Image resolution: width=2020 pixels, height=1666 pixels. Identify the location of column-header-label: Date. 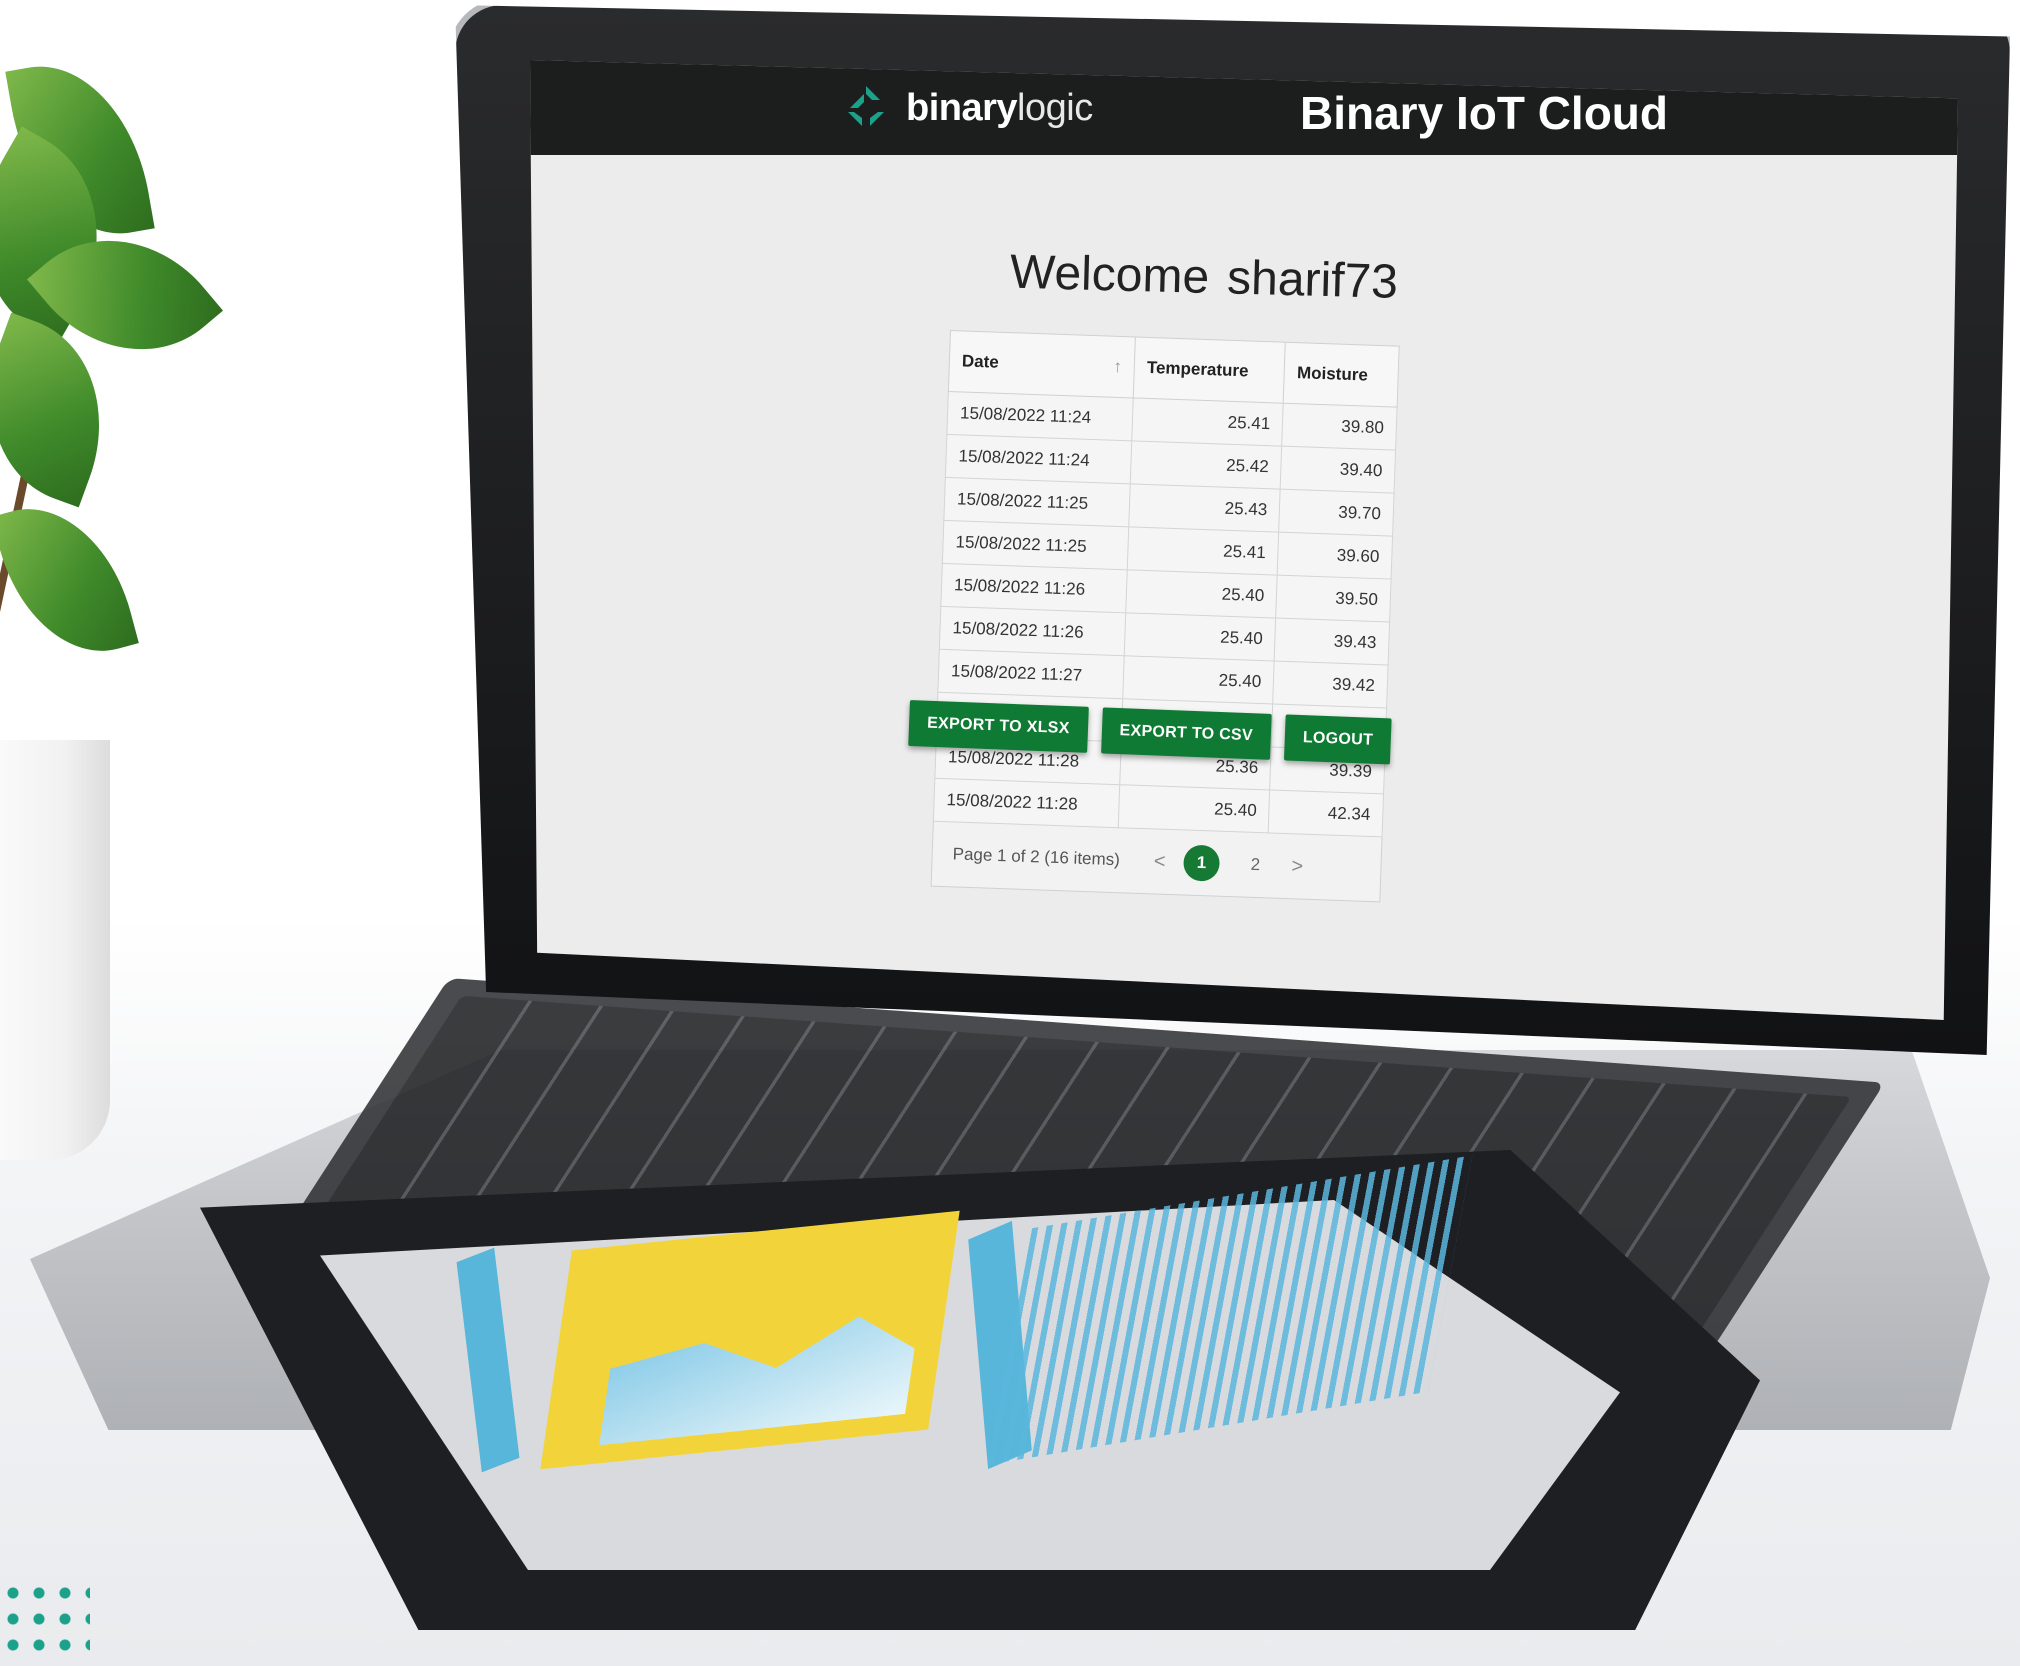
(980, 361).